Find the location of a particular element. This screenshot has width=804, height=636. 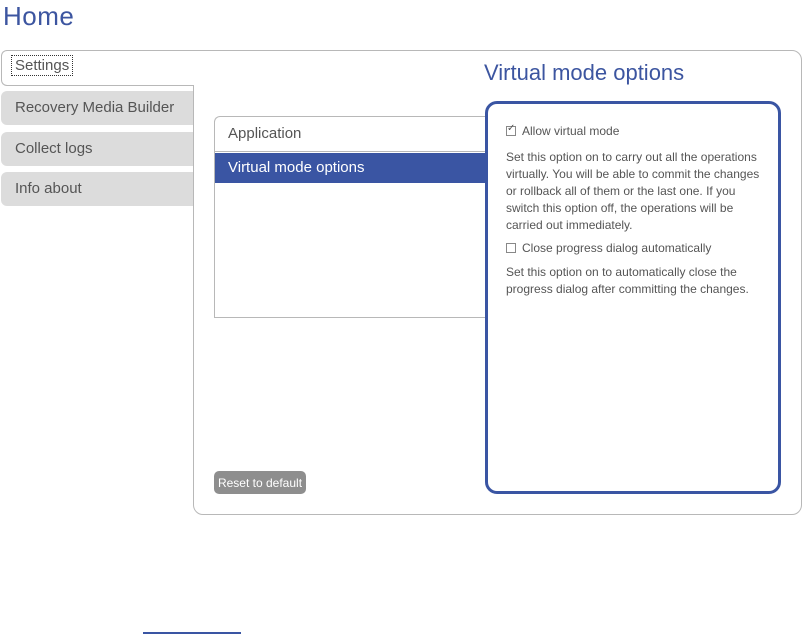

tab-settings-label: Settings is located at coordinates (42, 65).